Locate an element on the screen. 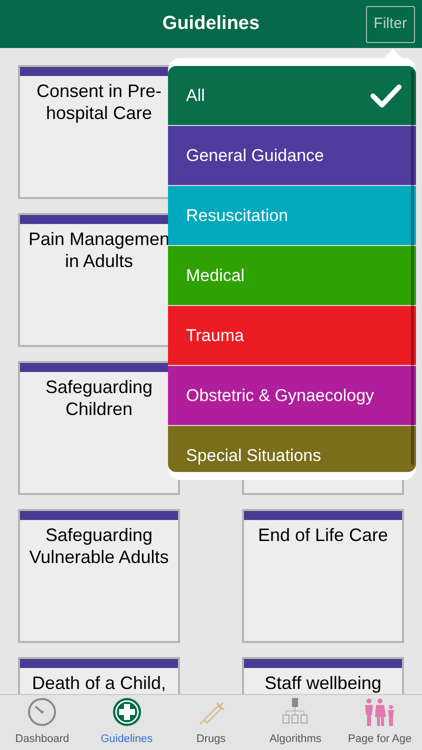 The image size is (422, 750). filter-option: Obstetric & Gynaecology is located at coordinates (292, 396).